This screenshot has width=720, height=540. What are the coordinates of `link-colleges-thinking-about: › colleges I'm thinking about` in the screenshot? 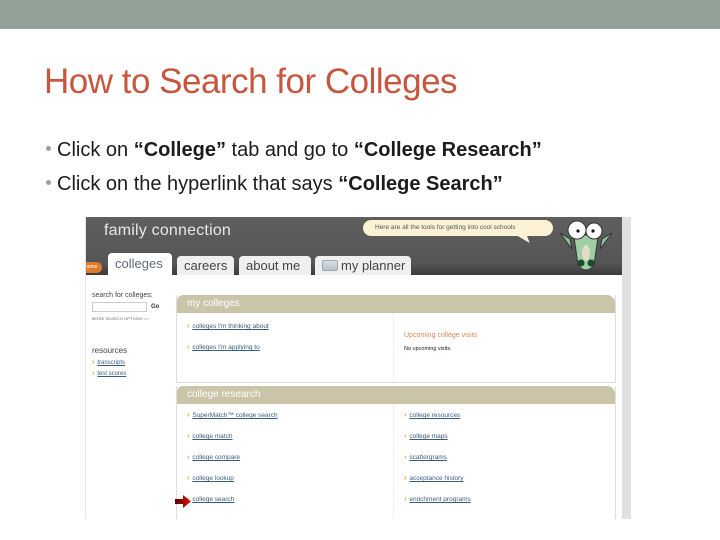 It's located at (228, 326).